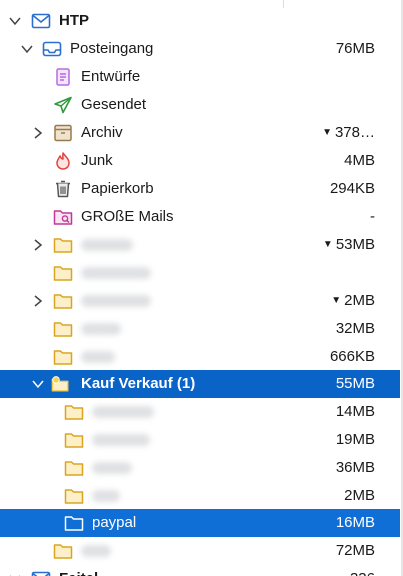  I want to click on folder-row-sent: Gesendet, so click(200, 105).